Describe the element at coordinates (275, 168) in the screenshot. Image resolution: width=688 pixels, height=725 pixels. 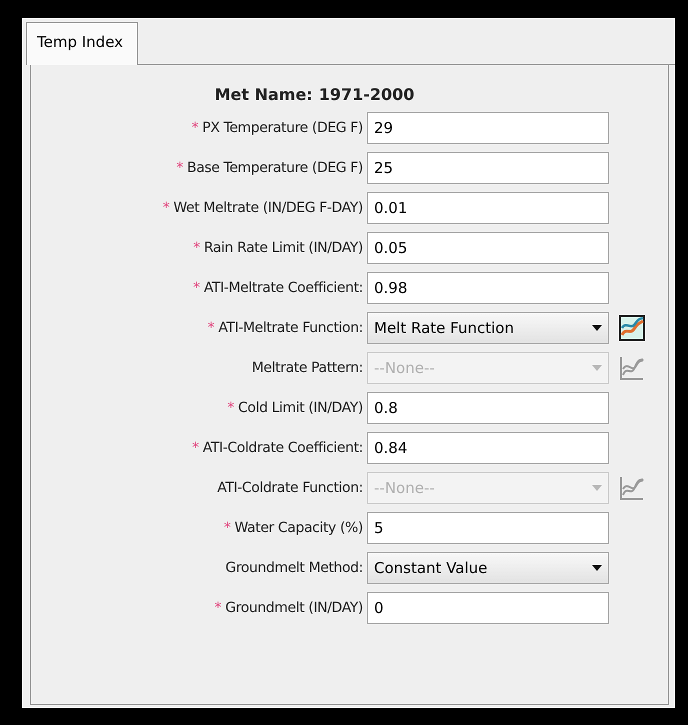
I see `field-label: Base Temperature (DEG F)` at that location.